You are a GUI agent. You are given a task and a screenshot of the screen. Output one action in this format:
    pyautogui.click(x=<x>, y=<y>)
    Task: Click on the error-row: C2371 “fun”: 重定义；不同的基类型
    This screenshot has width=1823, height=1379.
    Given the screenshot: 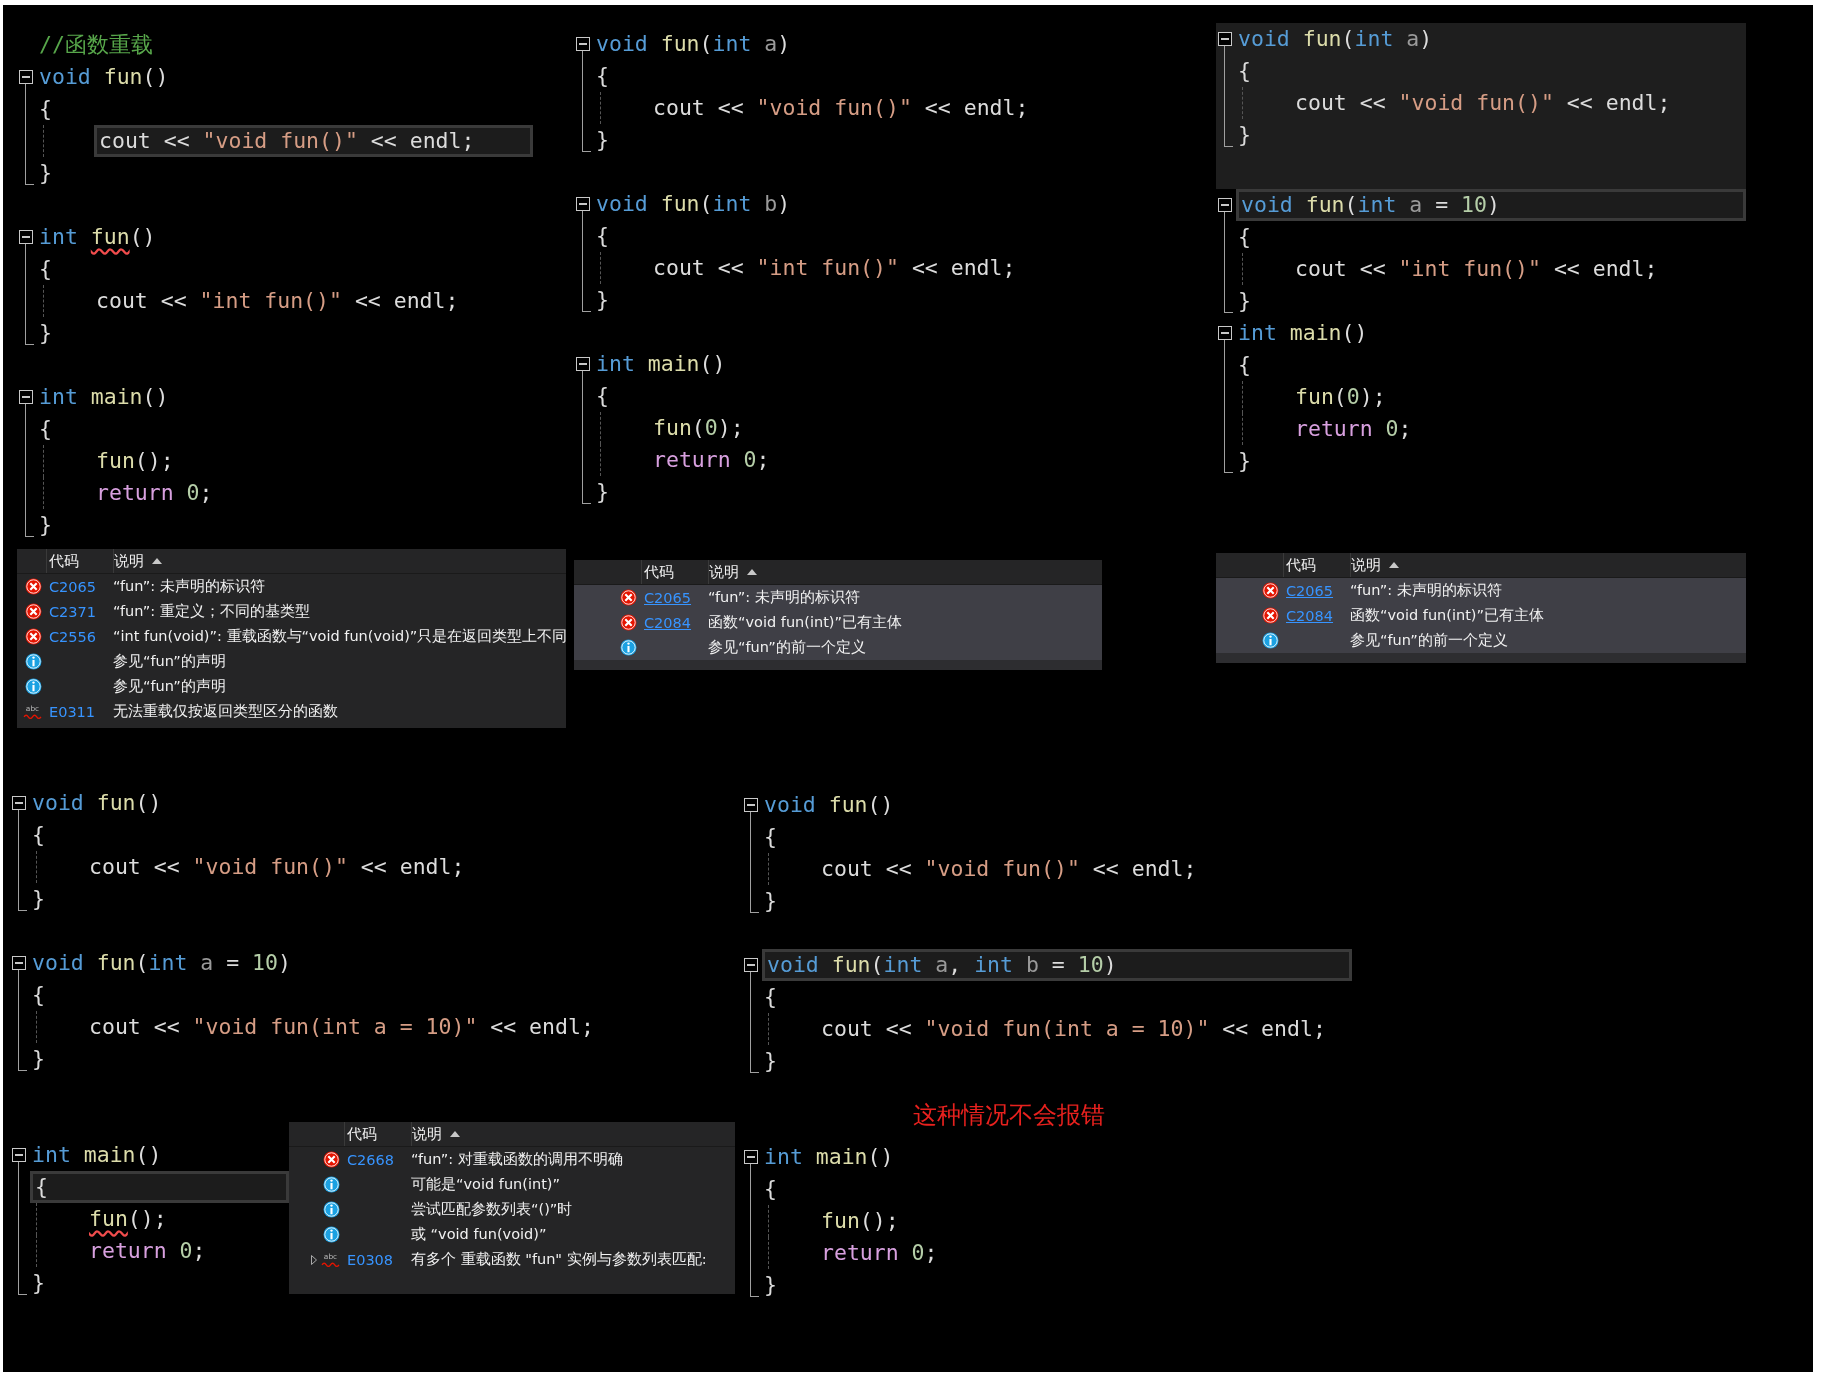 What is the action you would take?
    pyautogui.click(x=291, y=611)
    